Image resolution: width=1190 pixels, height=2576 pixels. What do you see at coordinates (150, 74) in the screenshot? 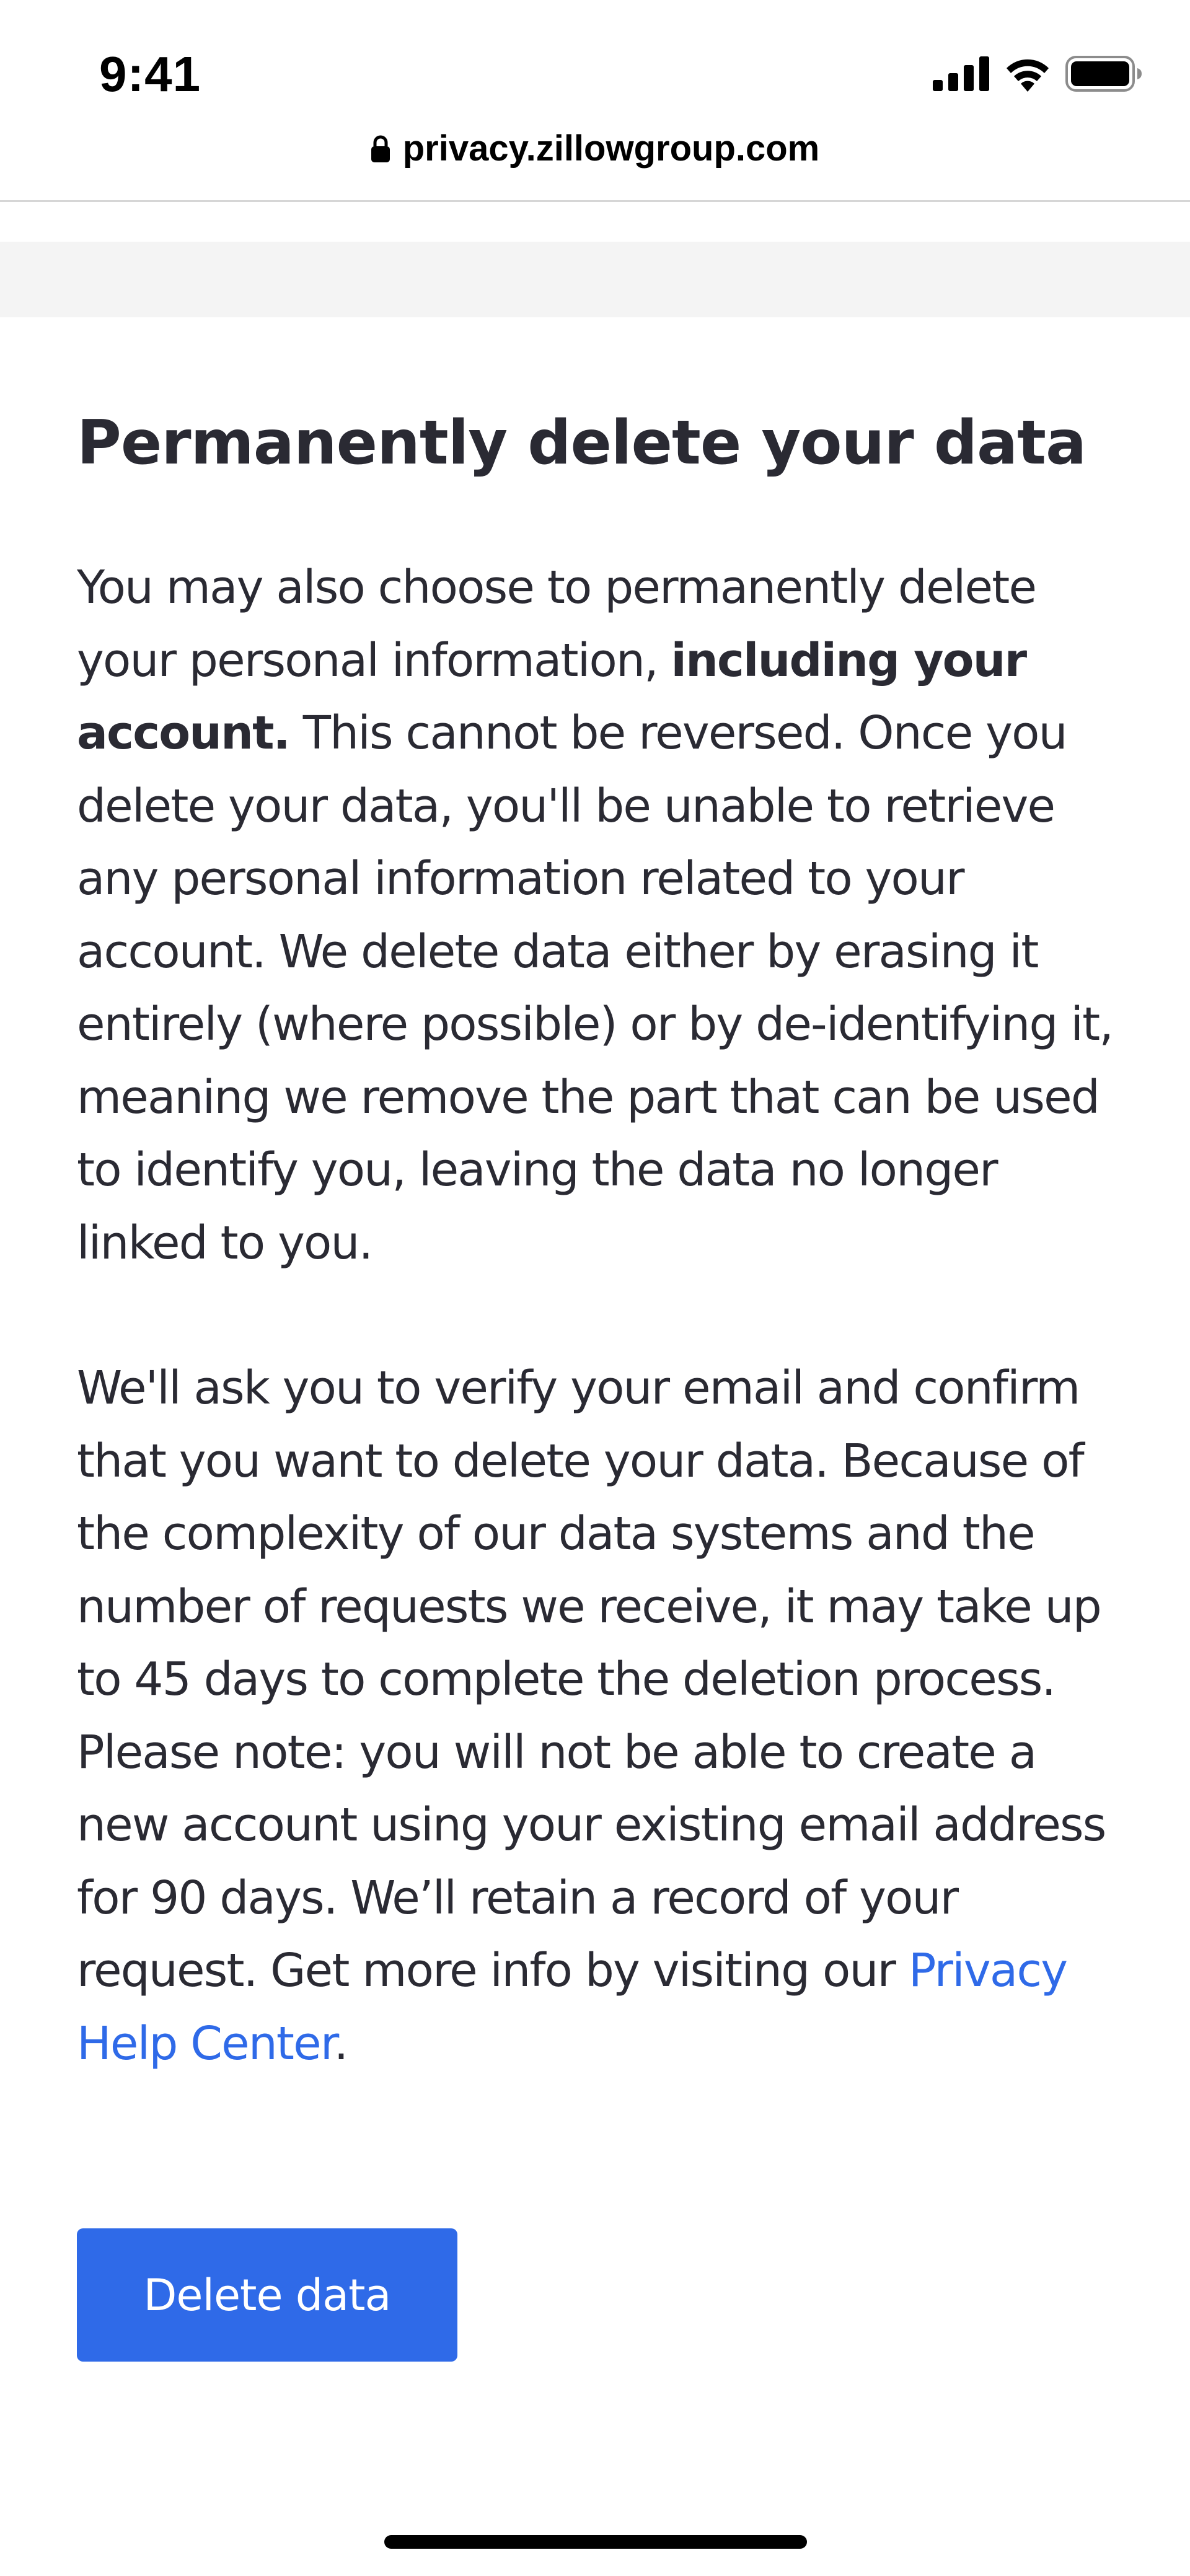
I see `status-time: 9:41` at bounding box center [150, 74].